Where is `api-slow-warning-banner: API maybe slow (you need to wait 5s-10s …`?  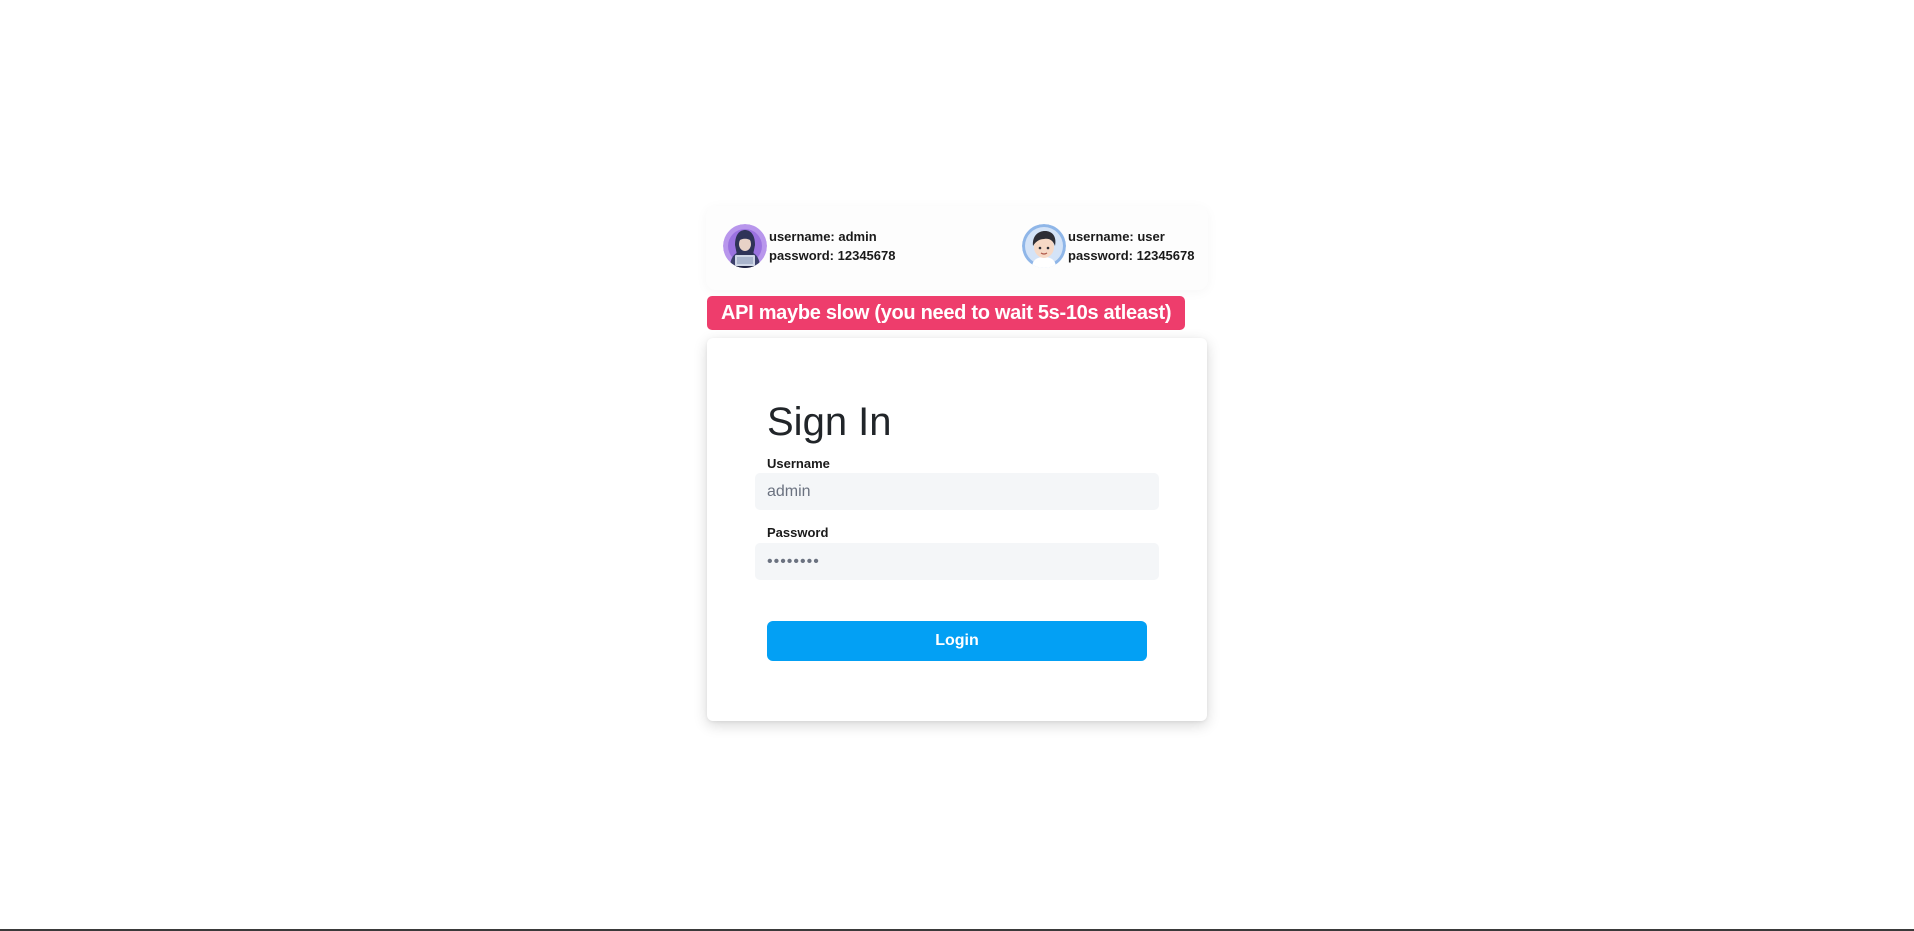
api-slow-warning-banner: API maybe slow (you need to wait 5s-10s … is located at coordinates (946, 313).